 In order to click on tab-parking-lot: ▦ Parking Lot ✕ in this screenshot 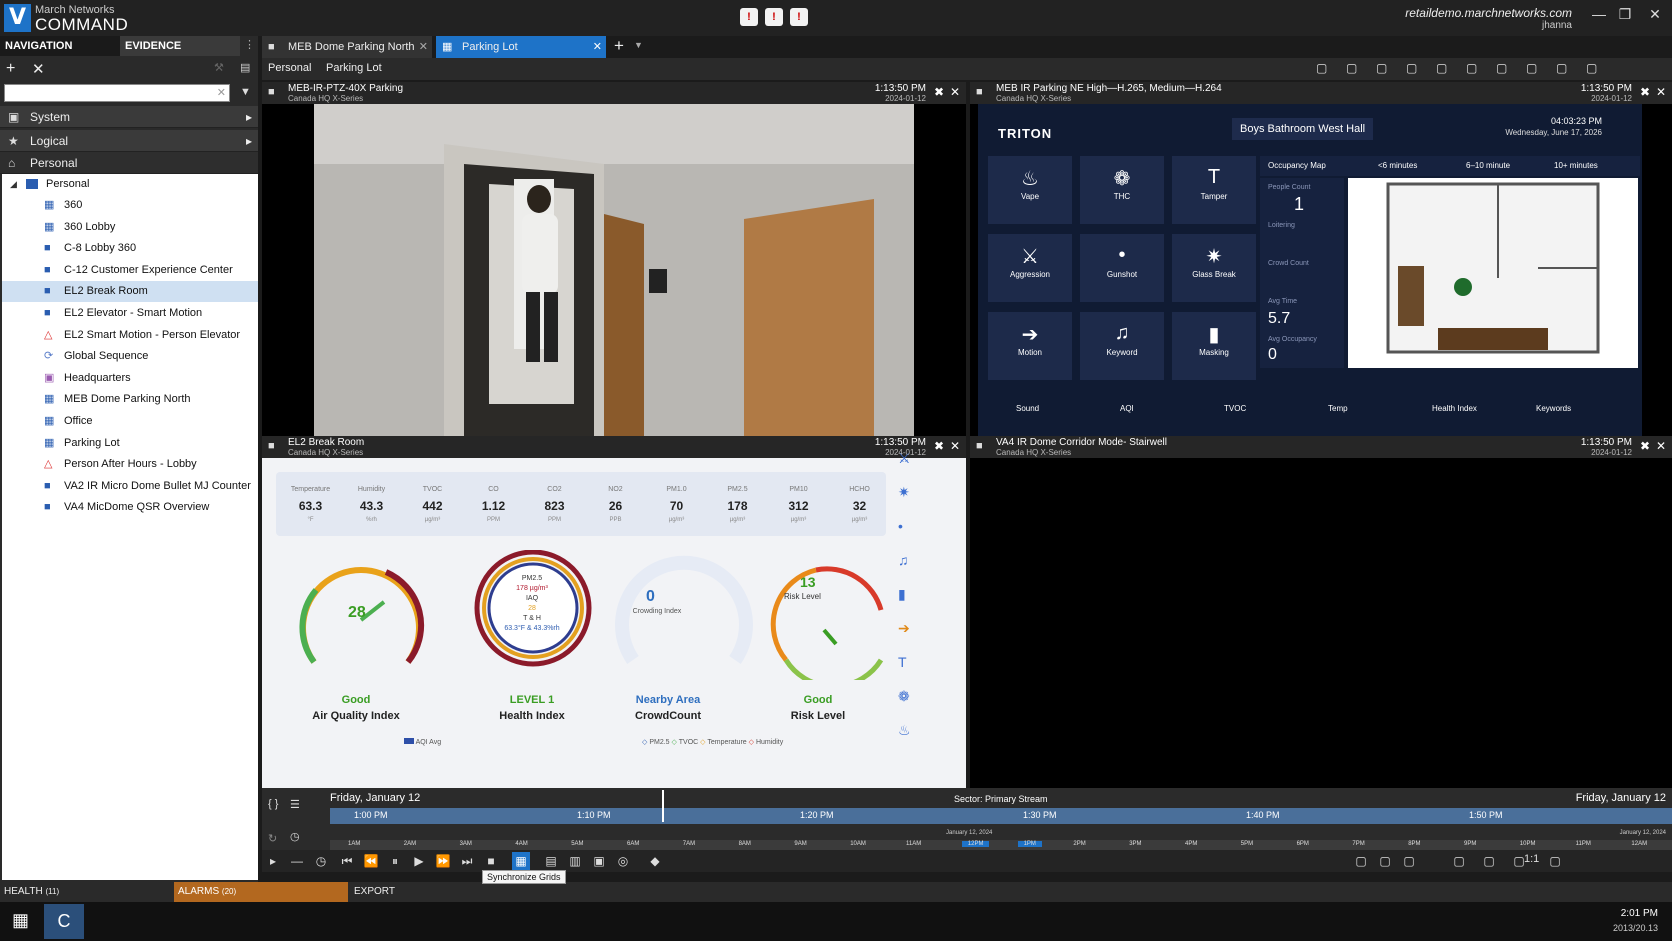, I will do `click(521, 47)`.